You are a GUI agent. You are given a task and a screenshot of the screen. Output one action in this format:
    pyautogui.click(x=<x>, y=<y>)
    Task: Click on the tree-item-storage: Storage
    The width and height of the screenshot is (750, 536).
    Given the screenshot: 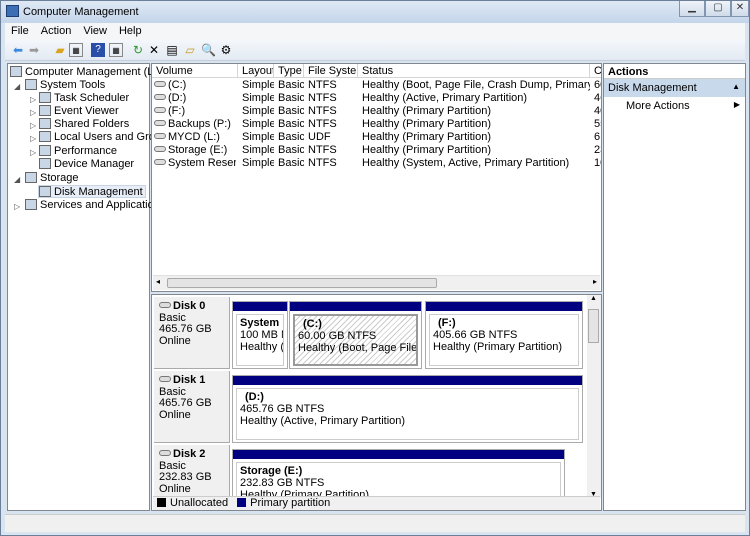 What is the action you would take?
    pyautogui.click(x=52, y=178)
    